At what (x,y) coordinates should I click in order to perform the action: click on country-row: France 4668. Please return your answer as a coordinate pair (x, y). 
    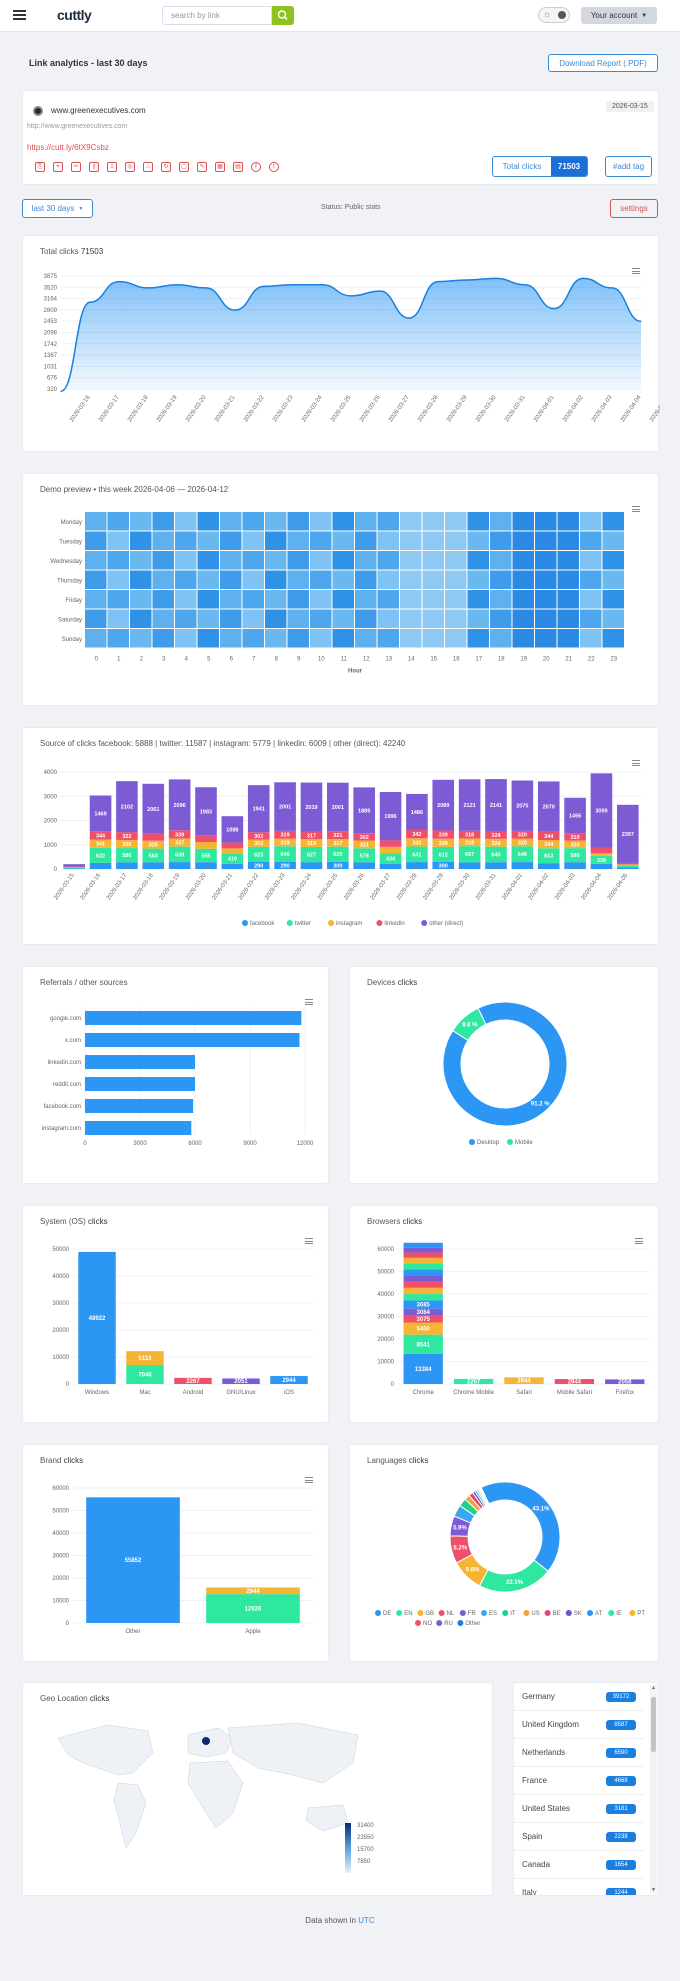
    Looking at the image, I should click on (579, 1781).